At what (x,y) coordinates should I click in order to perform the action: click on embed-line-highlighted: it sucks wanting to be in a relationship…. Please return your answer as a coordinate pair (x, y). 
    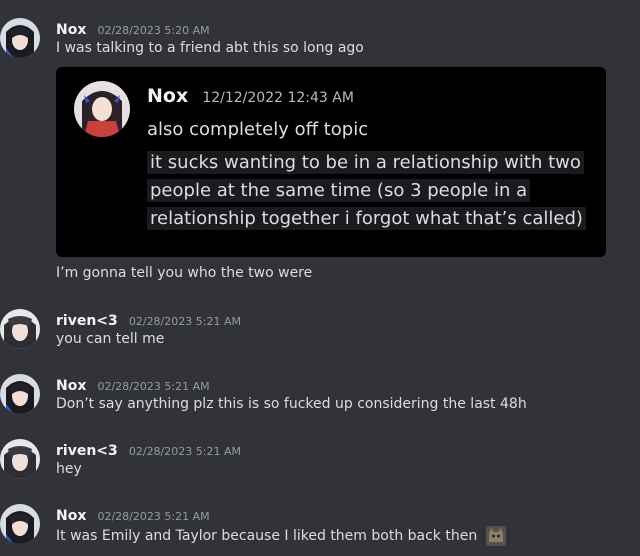
    Looking at the image, I should click on (365, 162).